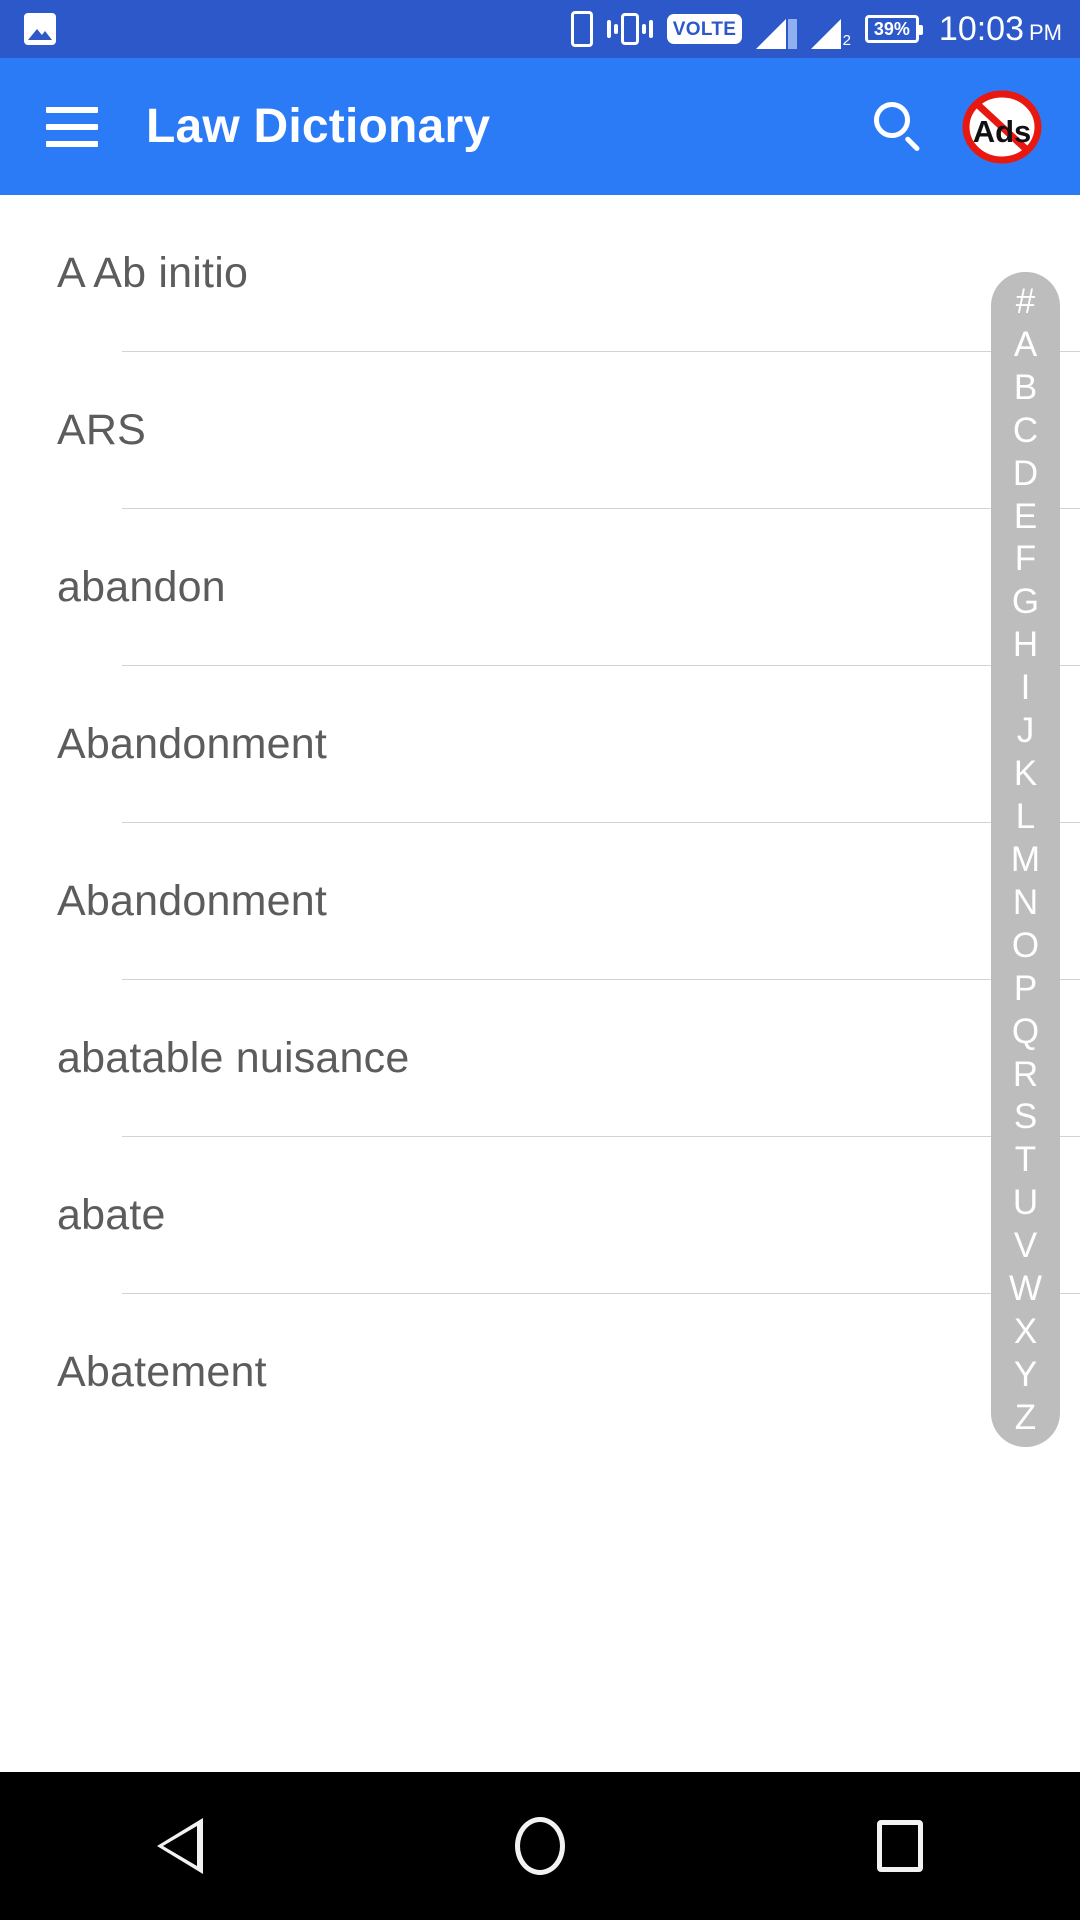 The height and width of the screenshot is (1920, 1080). Describe the element at coordinates (111, 1215) in the screenshot. I see `list-item-label: abate` at that location.